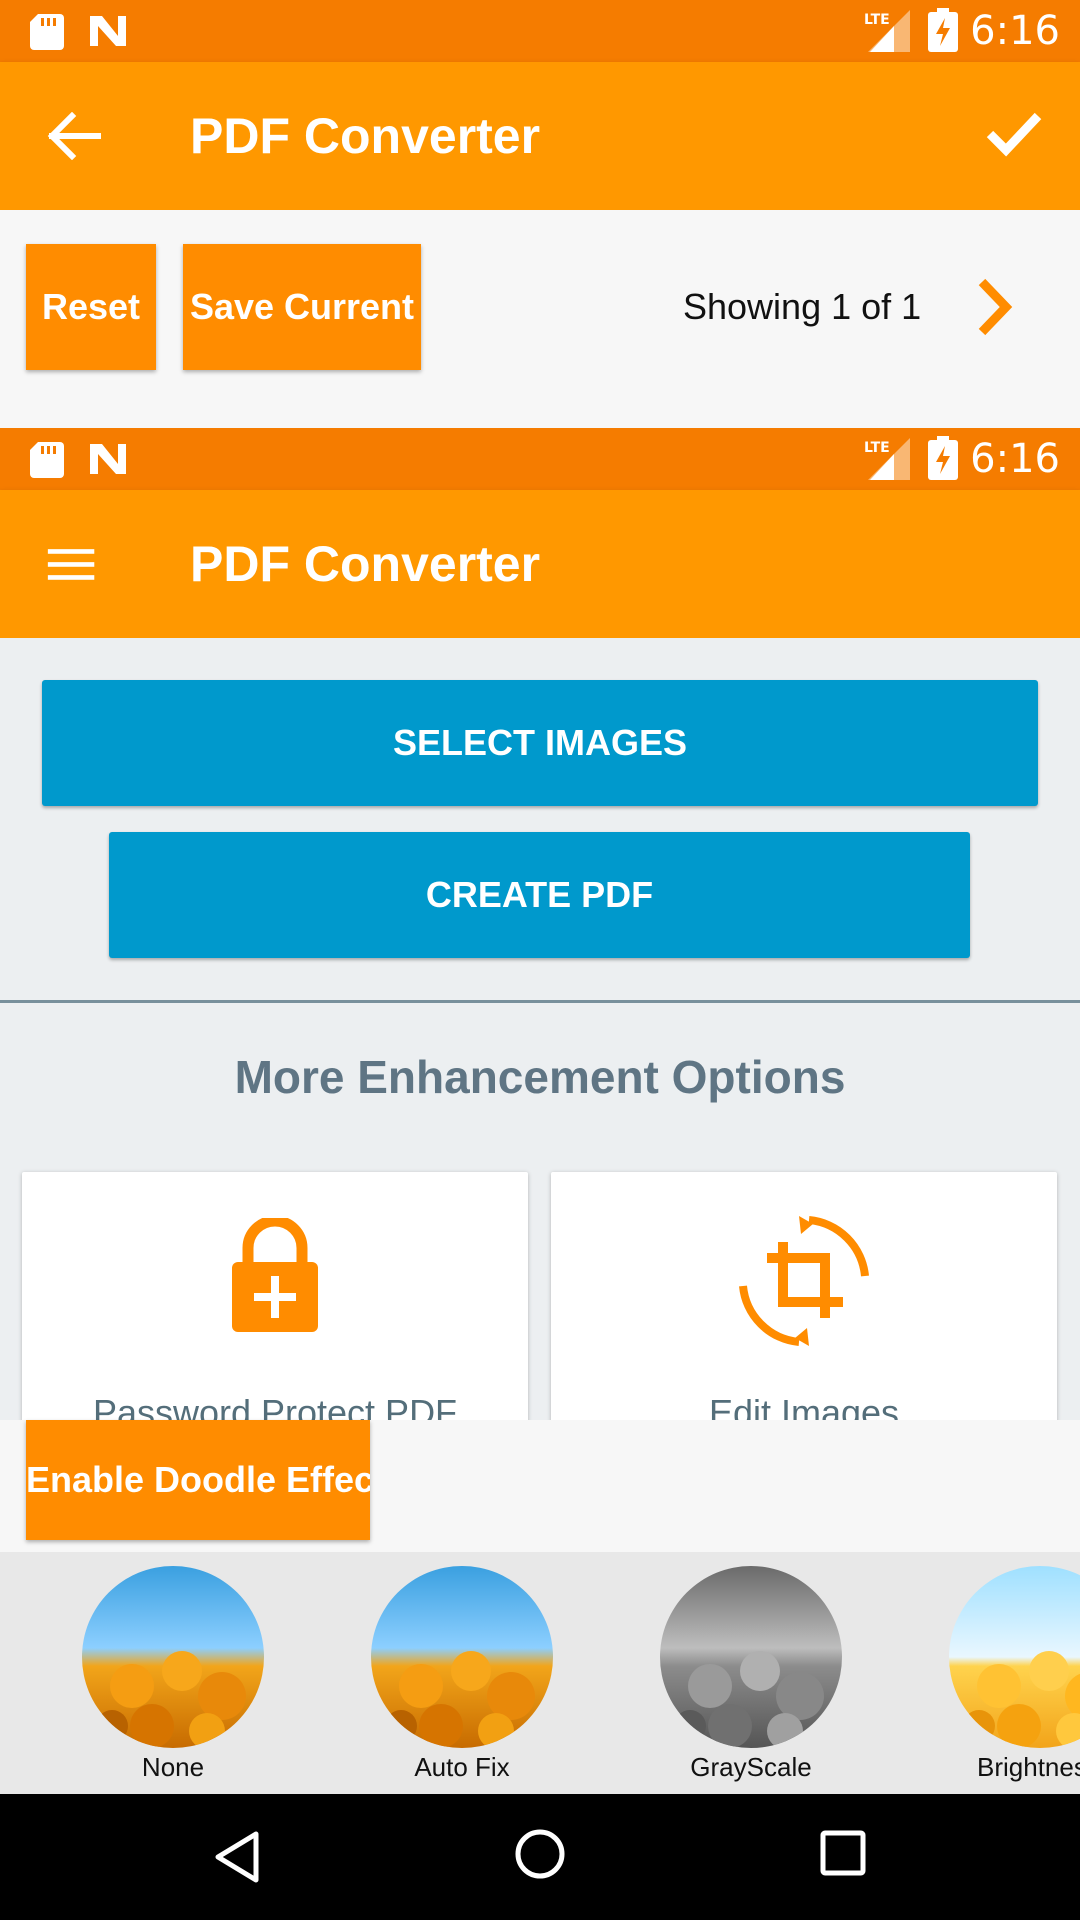 Image resolution: width=1080 pixels, height=1920 pixels. What do you see at coordinates (462, 1767) in the screenshot?
I see `filter-label: Auto Fix` at bounding box center [462, 1767].